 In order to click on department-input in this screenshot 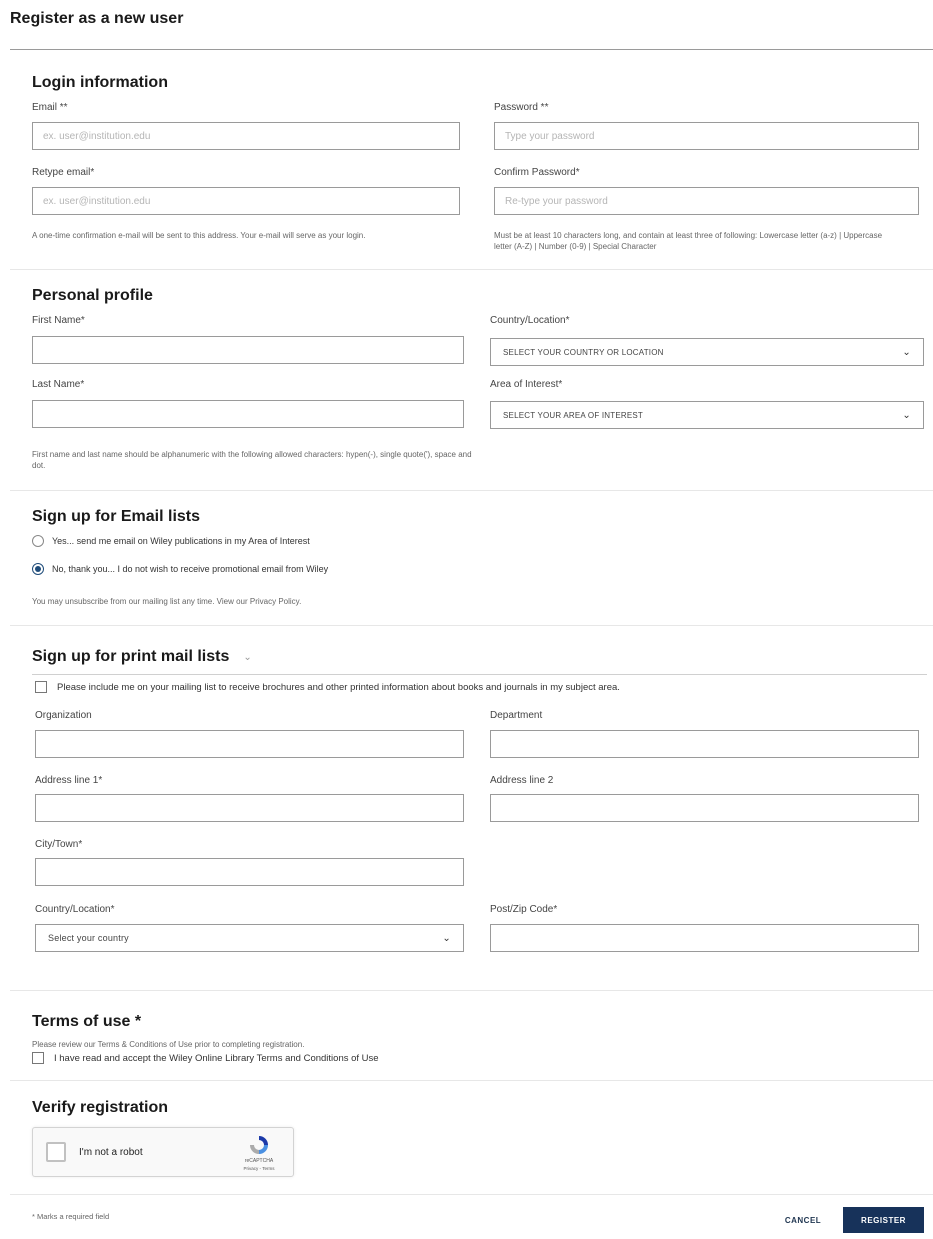, I will do `click(704, 744)`.